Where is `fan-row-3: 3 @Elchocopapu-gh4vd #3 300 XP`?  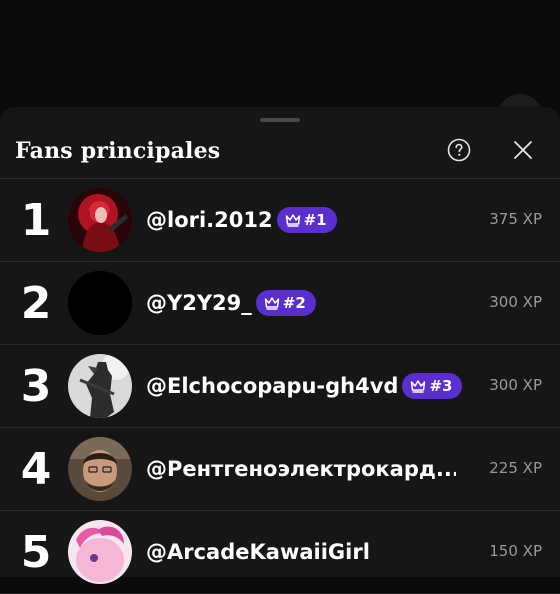
fan-row-3: 3 @Elchocopapu-gh4vd #3 300 XP is located at coordinates (280, 386).